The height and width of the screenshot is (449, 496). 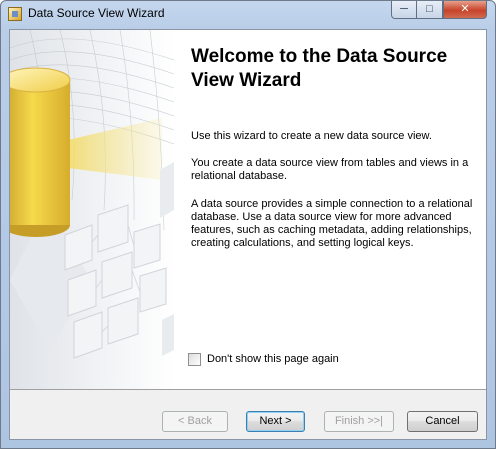 What do you see at coordinates (194, 359) in the screenshot?
I see `dont-show-again-checkbox` at bounding box center [194, 359].